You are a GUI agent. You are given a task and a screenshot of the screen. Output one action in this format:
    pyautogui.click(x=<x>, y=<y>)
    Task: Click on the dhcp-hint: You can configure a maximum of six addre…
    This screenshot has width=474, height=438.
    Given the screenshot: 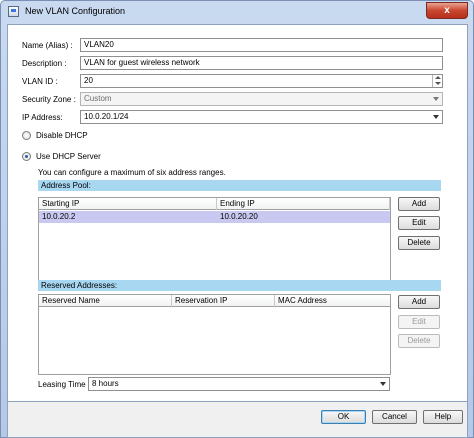 What is the action you would take?
    pyautogui.click(x=132, y=172)
    